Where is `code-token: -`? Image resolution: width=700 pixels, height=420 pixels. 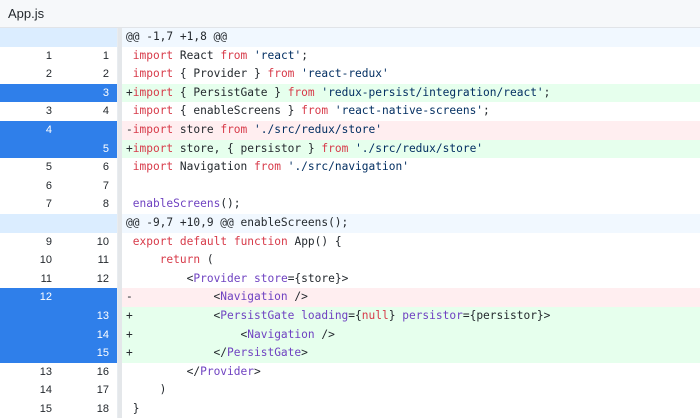
code-token: - is located at coordinates (129, 129).